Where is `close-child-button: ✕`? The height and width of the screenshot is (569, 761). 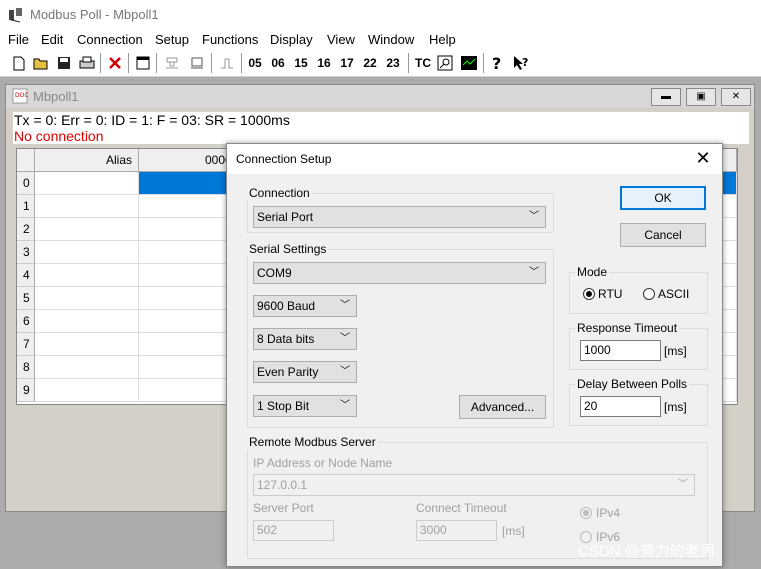 close-child-button: ✕ is located at coordinates (736, 97).